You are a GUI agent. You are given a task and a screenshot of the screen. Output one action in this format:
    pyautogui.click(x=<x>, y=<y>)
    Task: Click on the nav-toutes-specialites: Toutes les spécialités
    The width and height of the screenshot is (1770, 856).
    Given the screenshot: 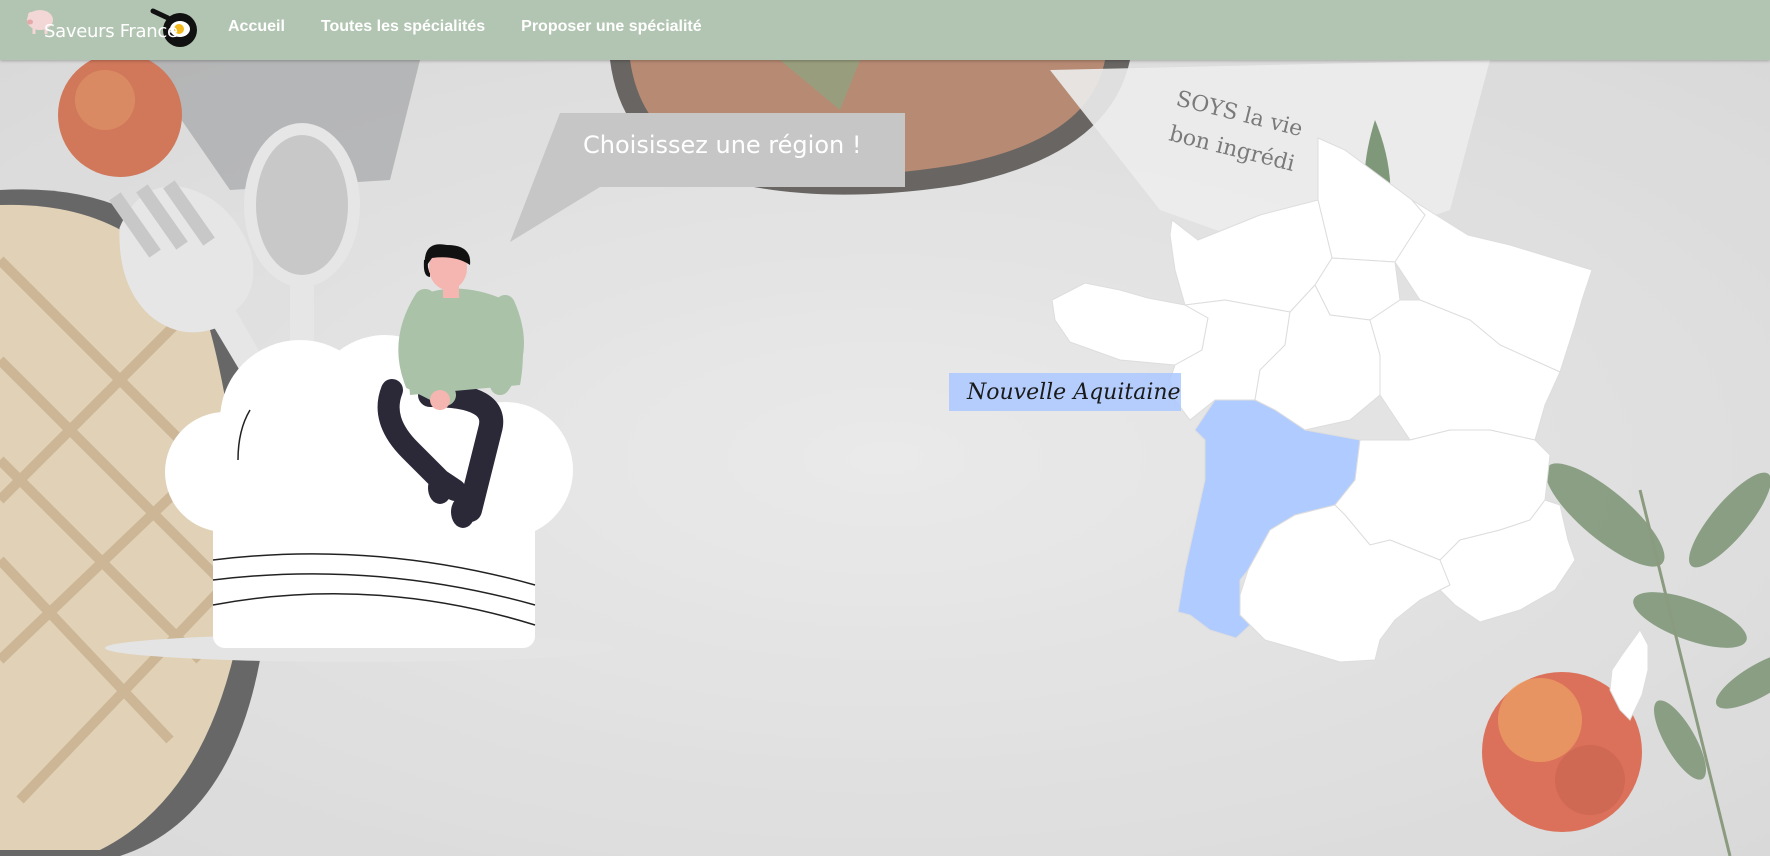 What is the action you would take?
    pyautogui.click(x=403, y=27)
    